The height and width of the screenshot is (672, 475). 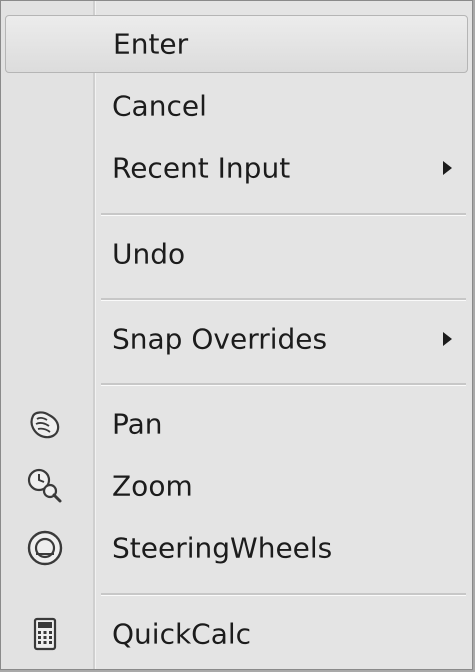 I want to click on menu-item-label: QuickCalc, so click(x=182, y=634).